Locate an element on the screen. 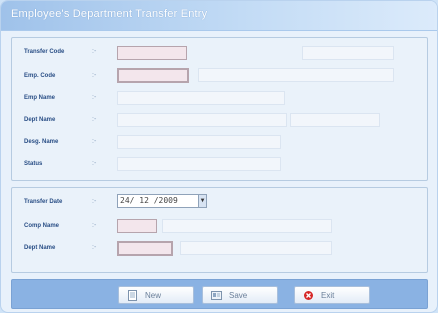  save-document-icon is located at coordinates (216, 295).